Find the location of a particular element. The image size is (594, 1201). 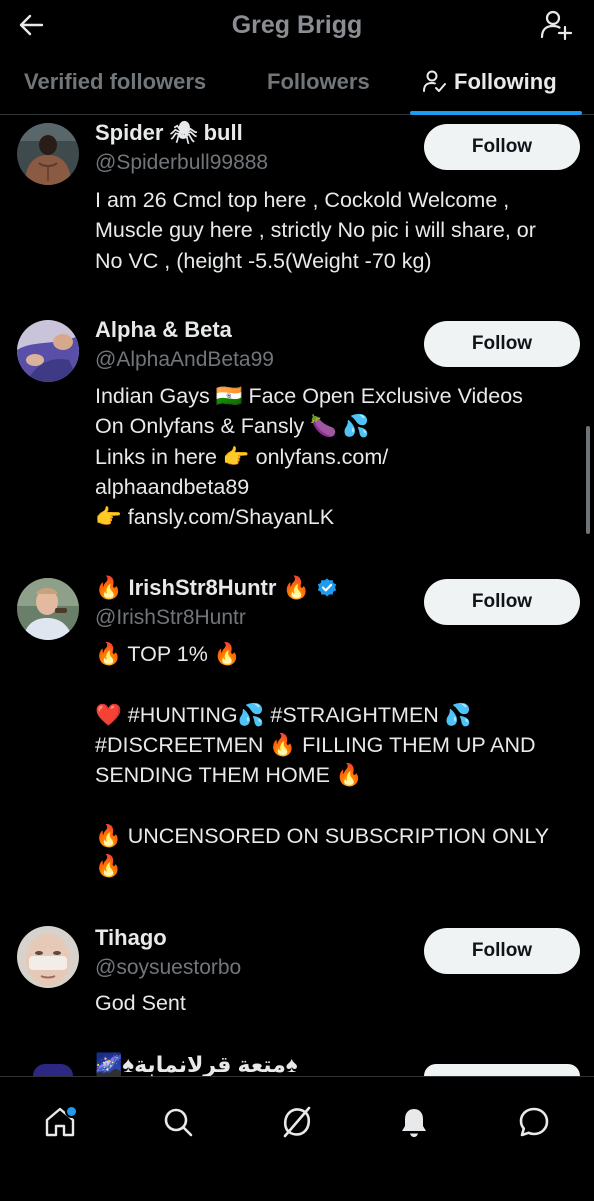

bell-icon is located at coordinates (414, 1123).